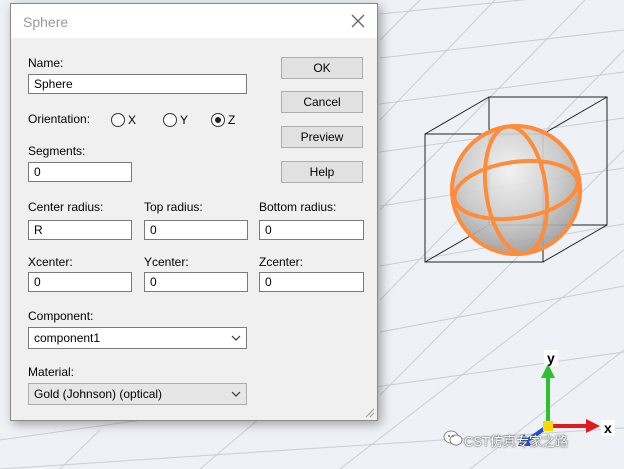  What do you see at coordinates (311, 230) in the screenshot?
I see `bottom-radius-field: 0` at bounding box center [311, 230].